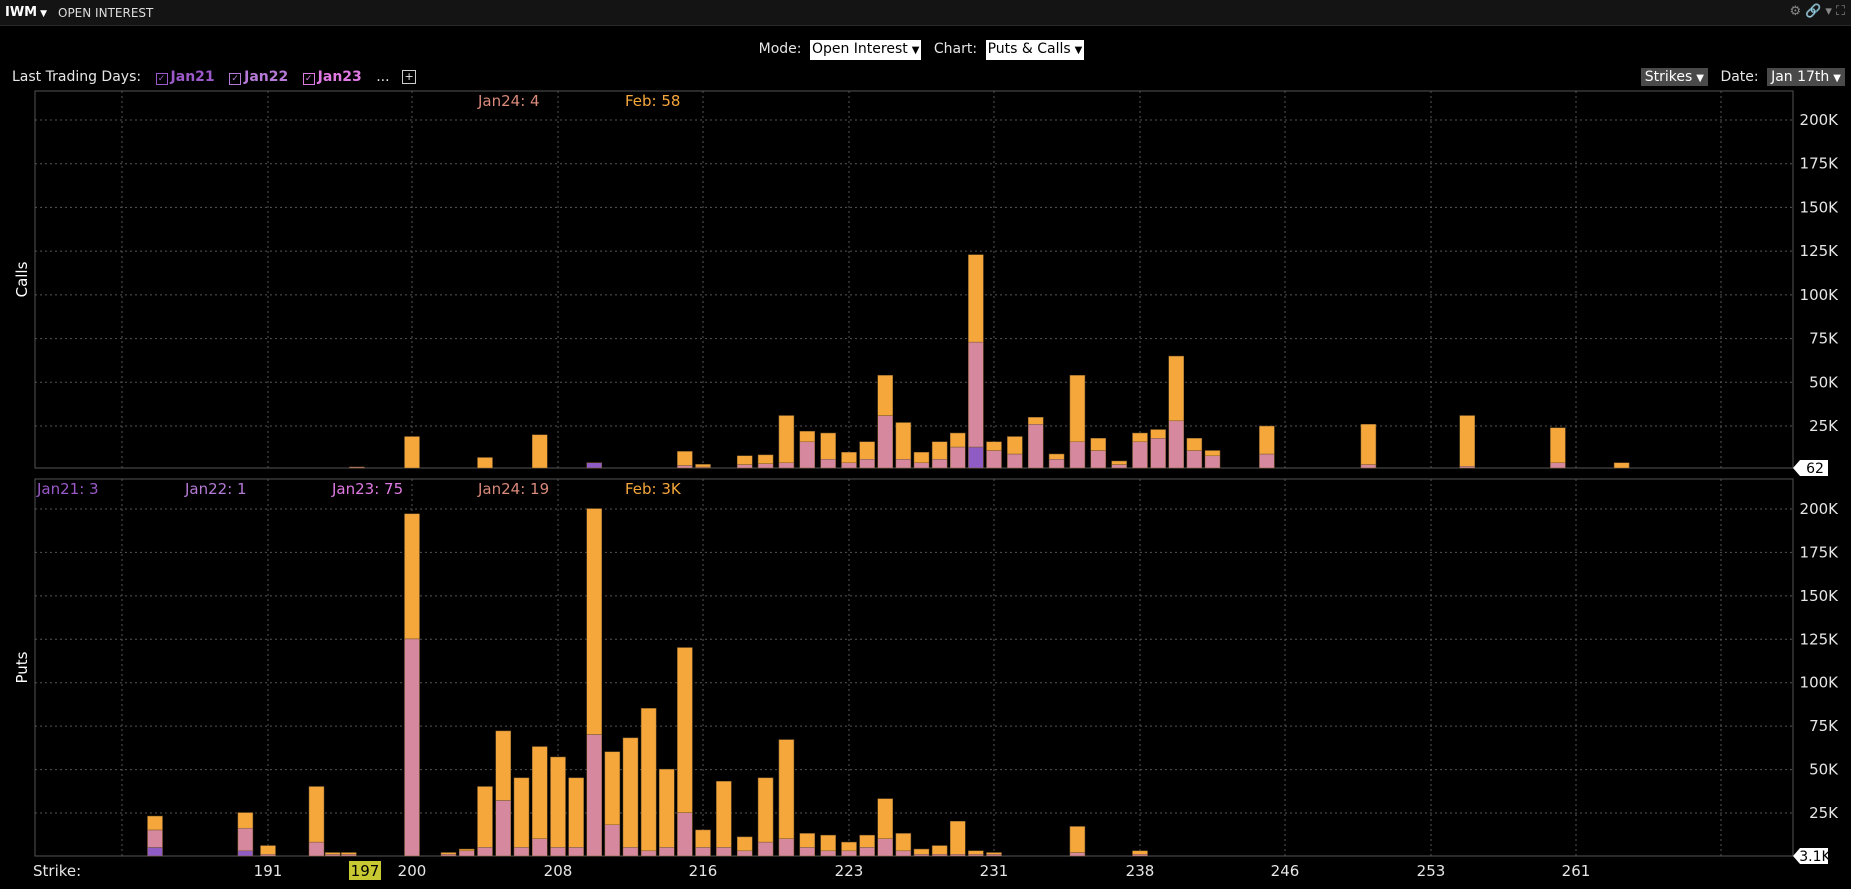 The height and width of the screenshot is (889, 1851). Describe the element at coordinates (1820, 639) in the screenshot. I see `y-tick-label: 125K` at that location.